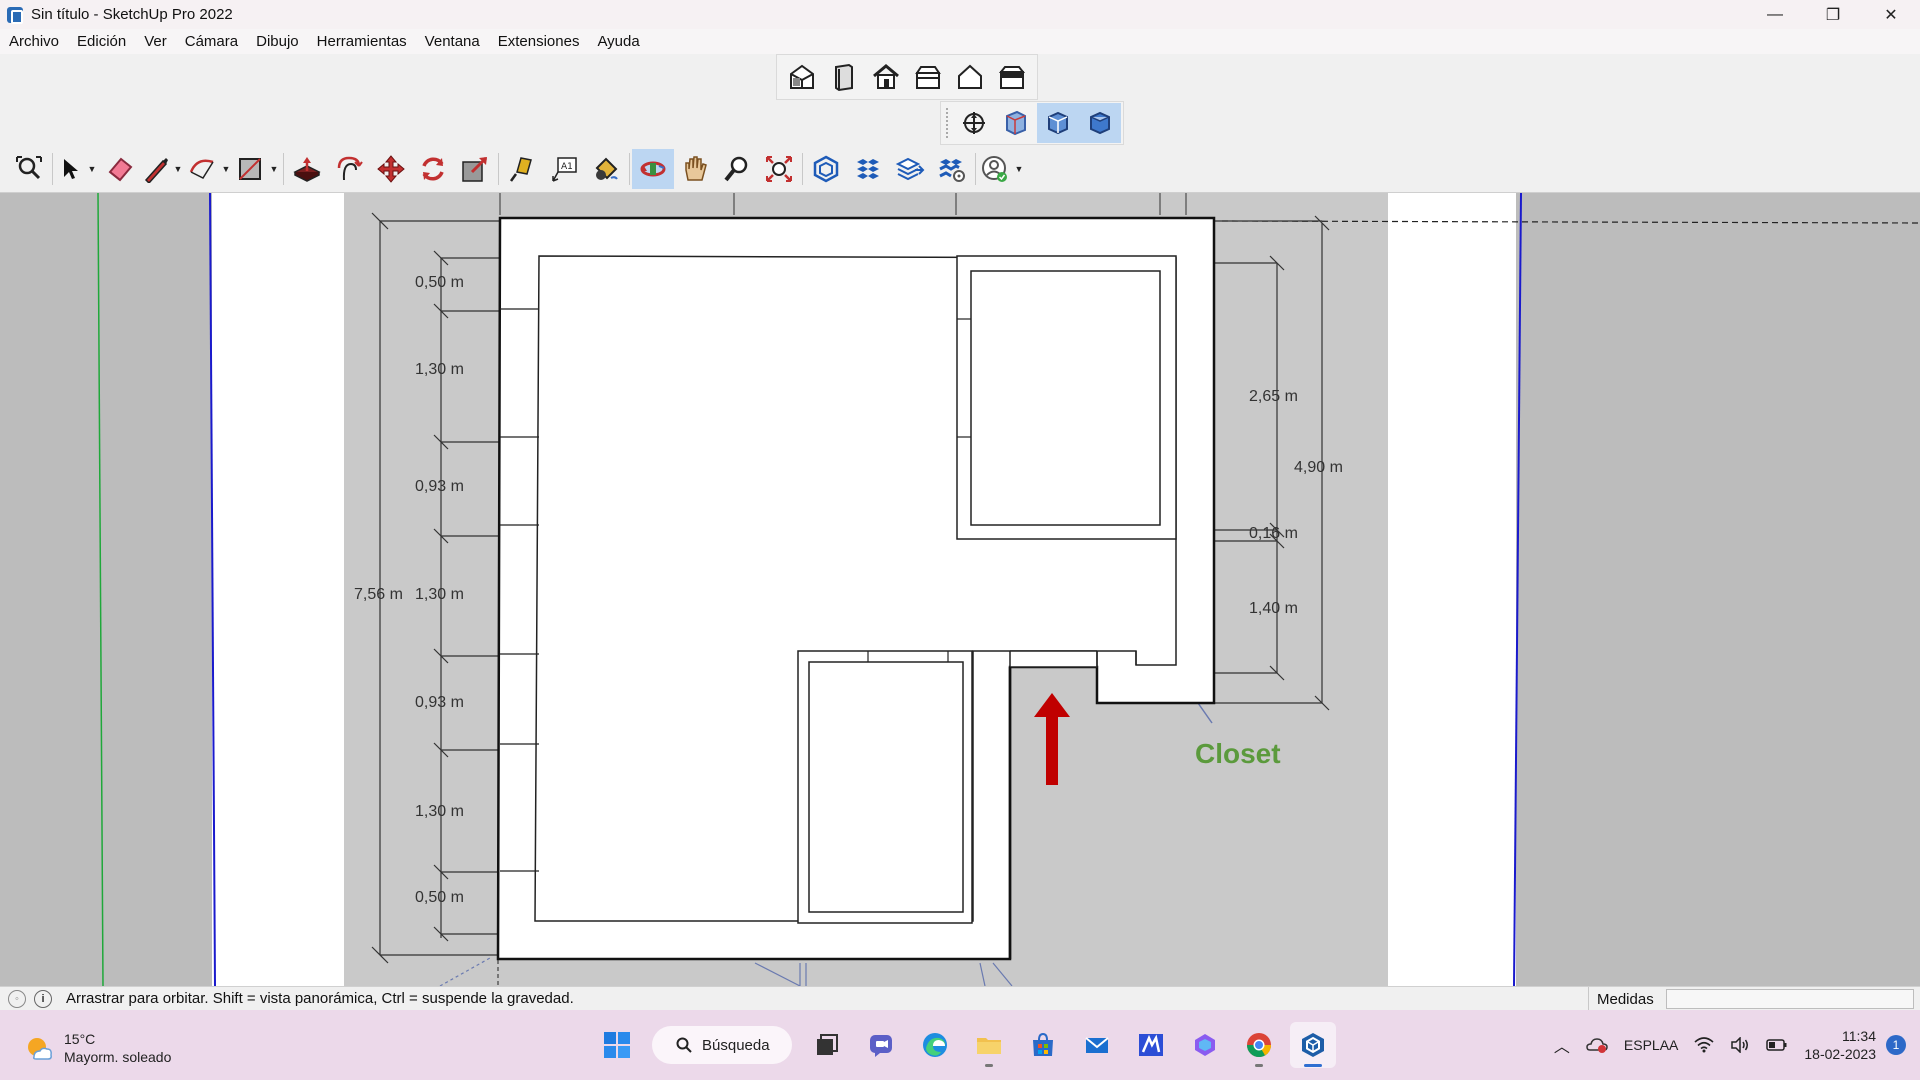 The width and height of the screenshot is (1920, 1080). Describe the element at coordinates (606, 169) in the screenshot. I see `paint-bucket-icon` at that location.